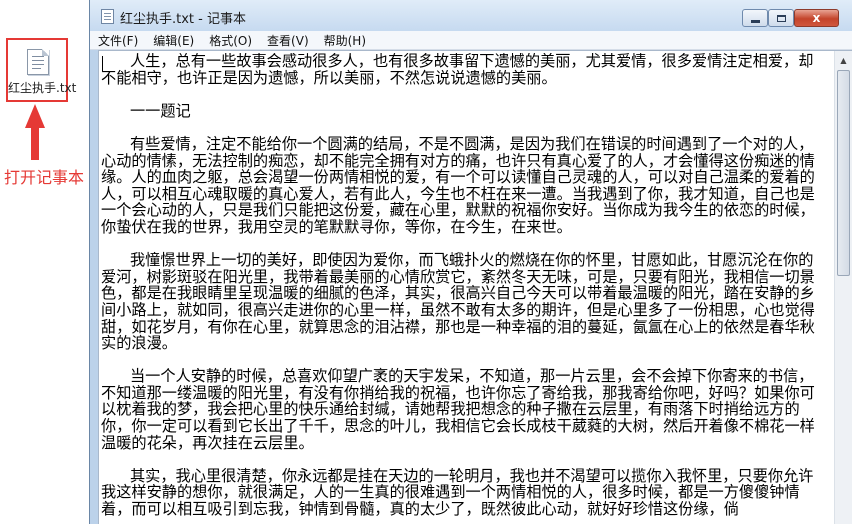 This screenshot has height=524, width=852. I want to click on menu-help: 帮助(H), so click(344, 40).